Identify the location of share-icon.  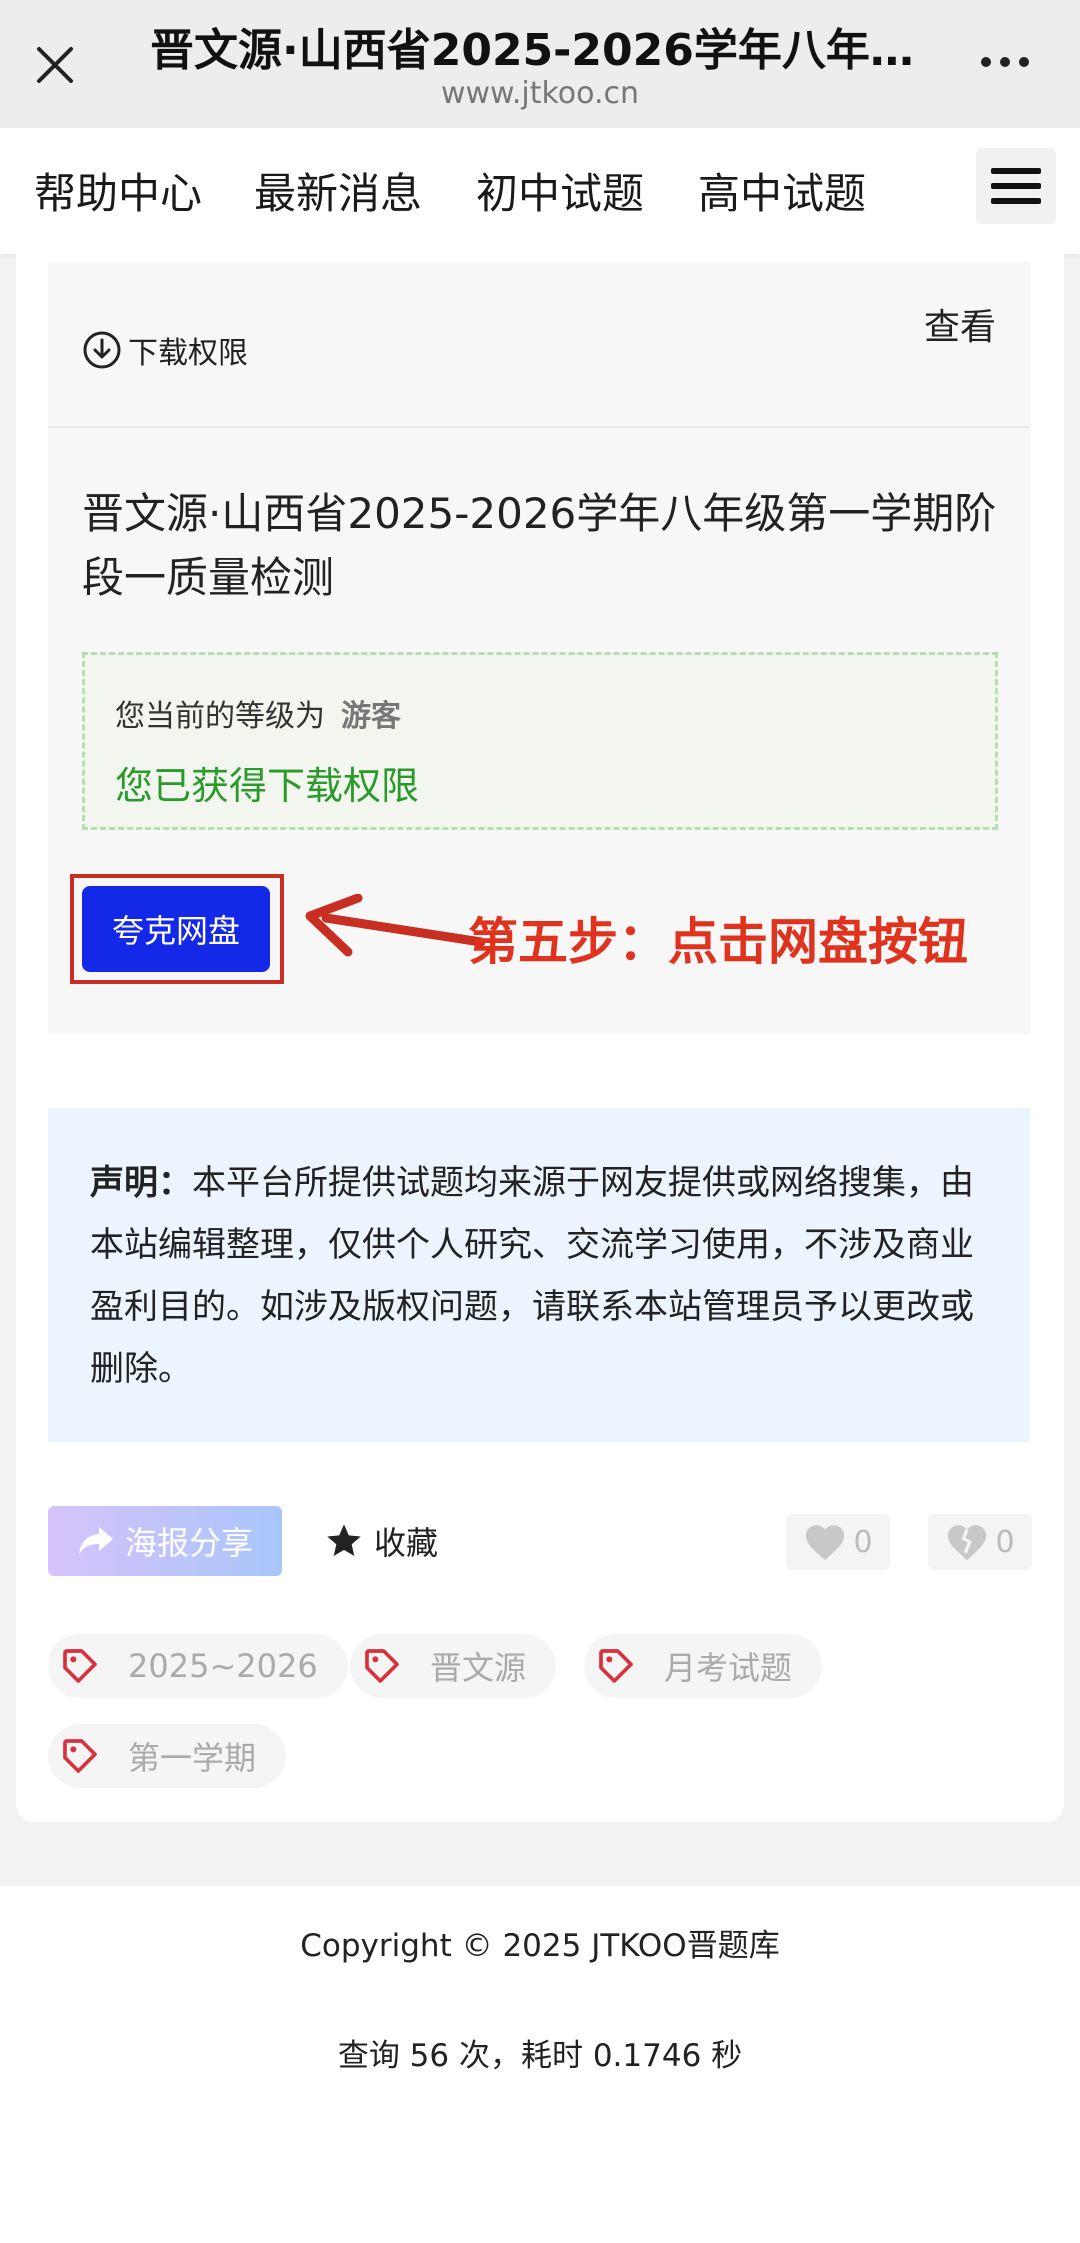
(95, 1541).